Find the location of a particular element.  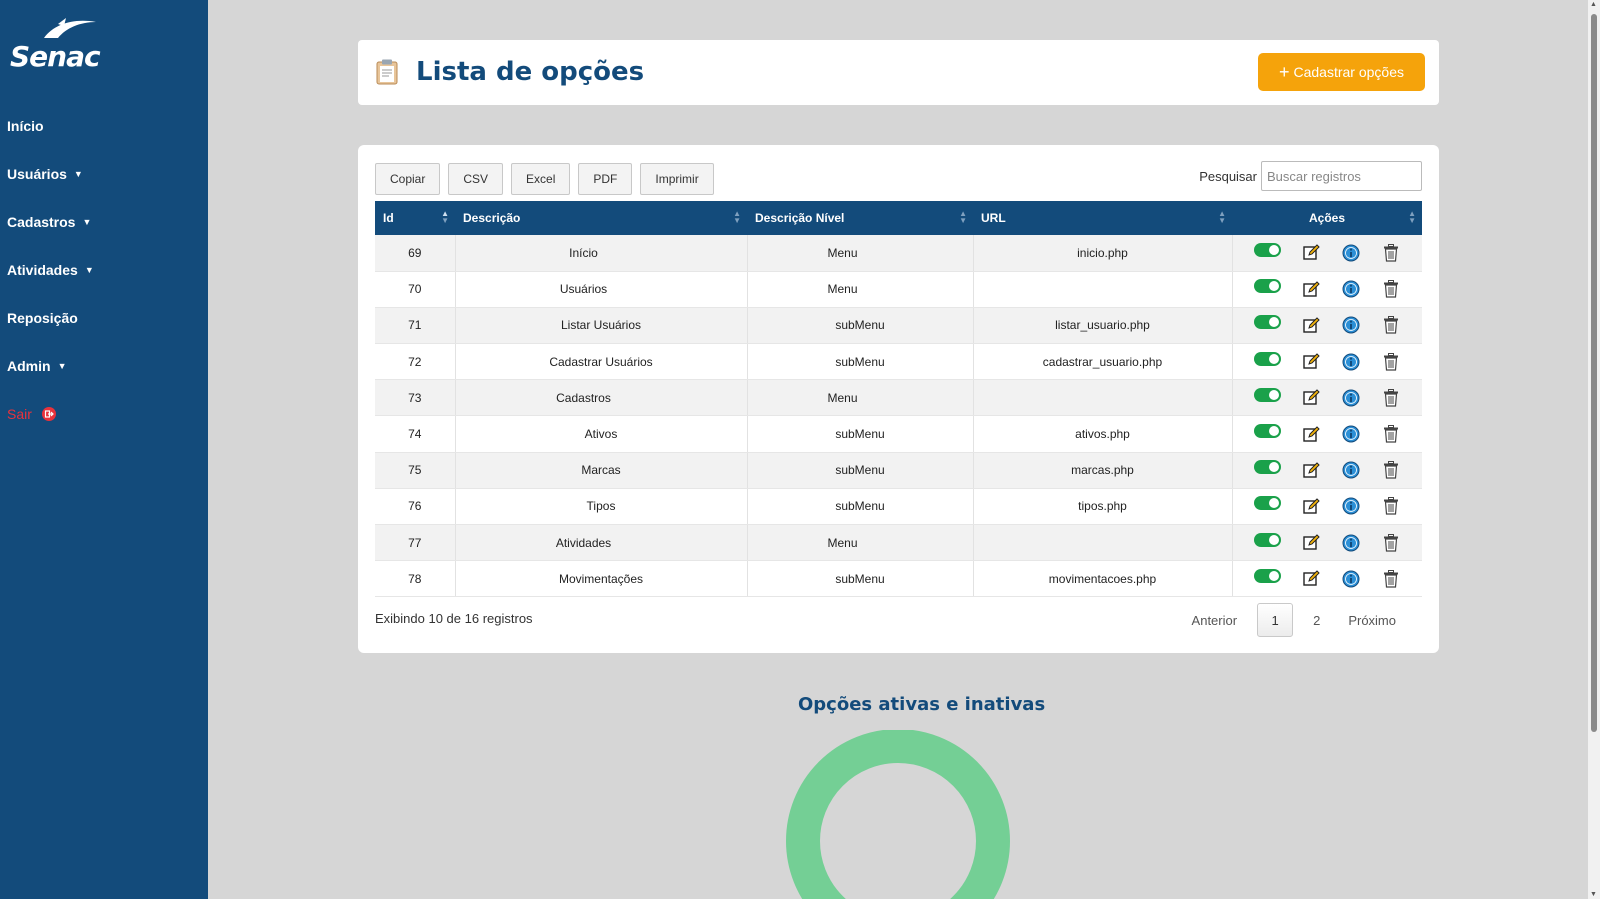

prev-page-button: Anterior is located at coordinates (1215, 620).